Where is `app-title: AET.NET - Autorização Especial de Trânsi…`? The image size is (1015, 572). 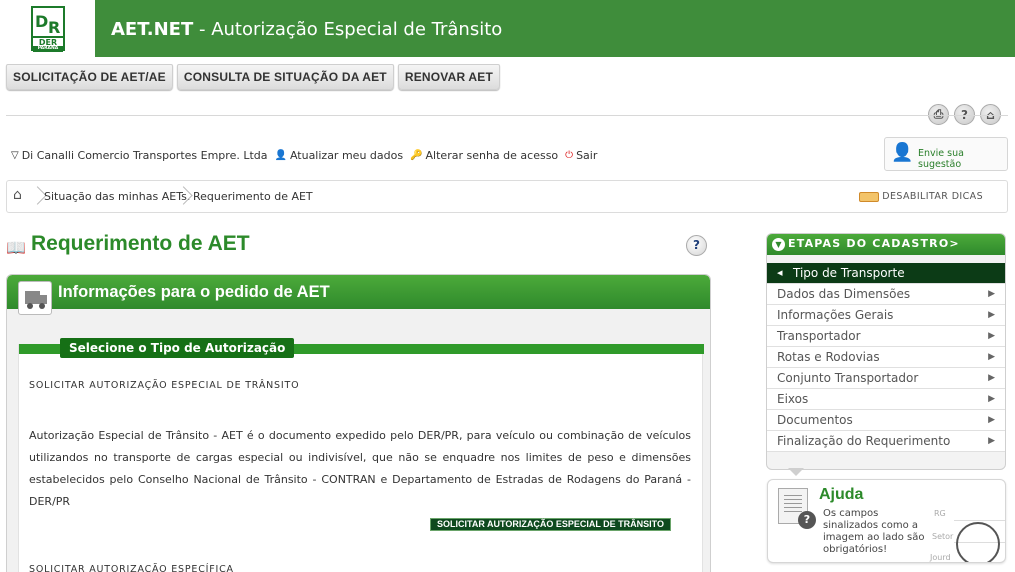 app-title: AET.NET - Autorização Especial de Trânsi… is located at coordinates (306, 29).